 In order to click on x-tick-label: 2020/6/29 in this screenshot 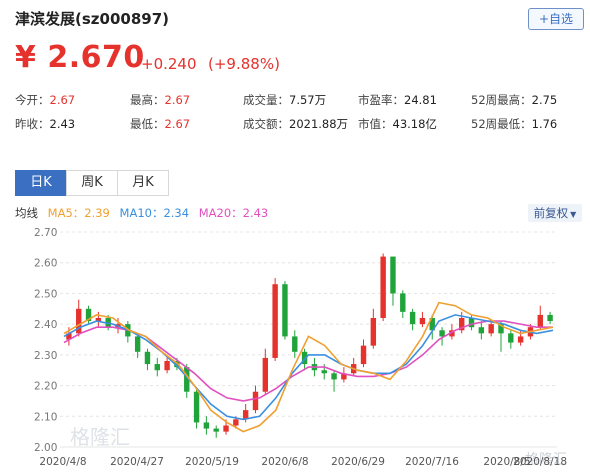, I will do `click(358, 462)`.